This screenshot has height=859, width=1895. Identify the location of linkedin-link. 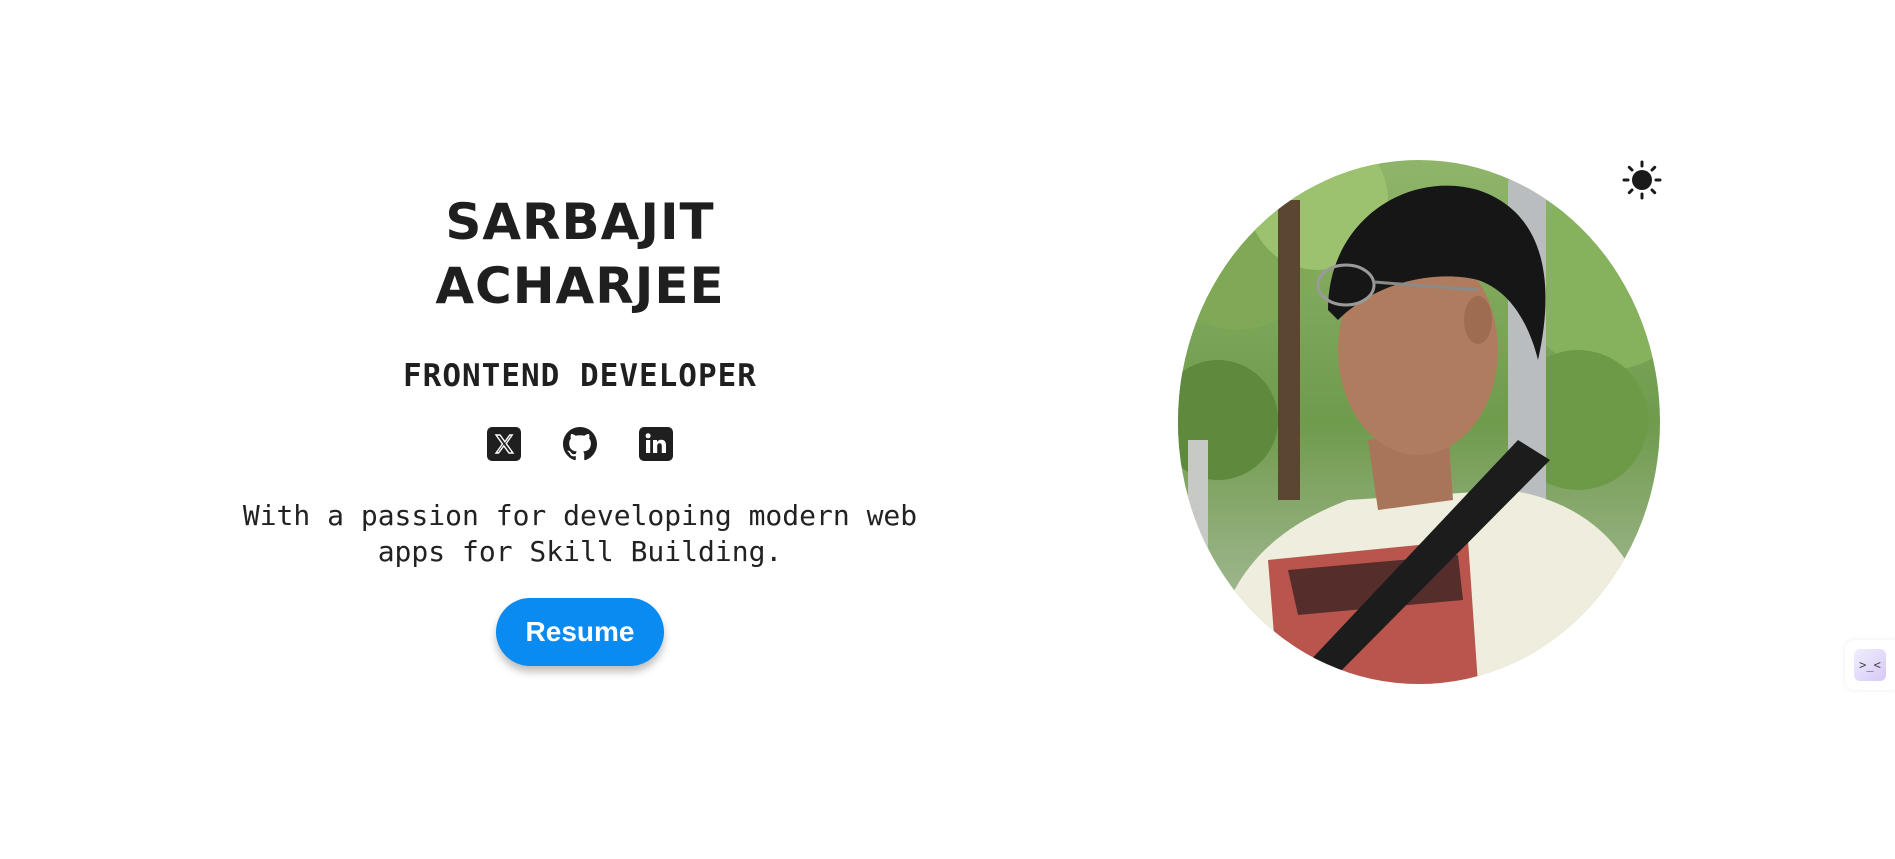
(656, 444).